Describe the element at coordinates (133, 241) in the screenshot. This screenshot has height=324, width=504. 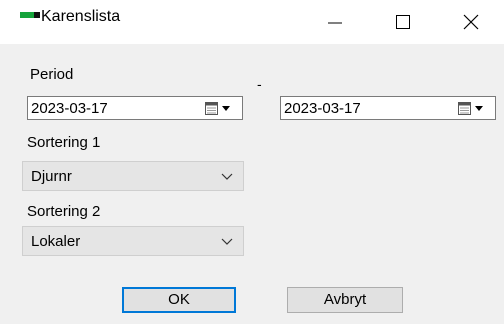
I see `sort2-dropdown: Lokaler` at that location.